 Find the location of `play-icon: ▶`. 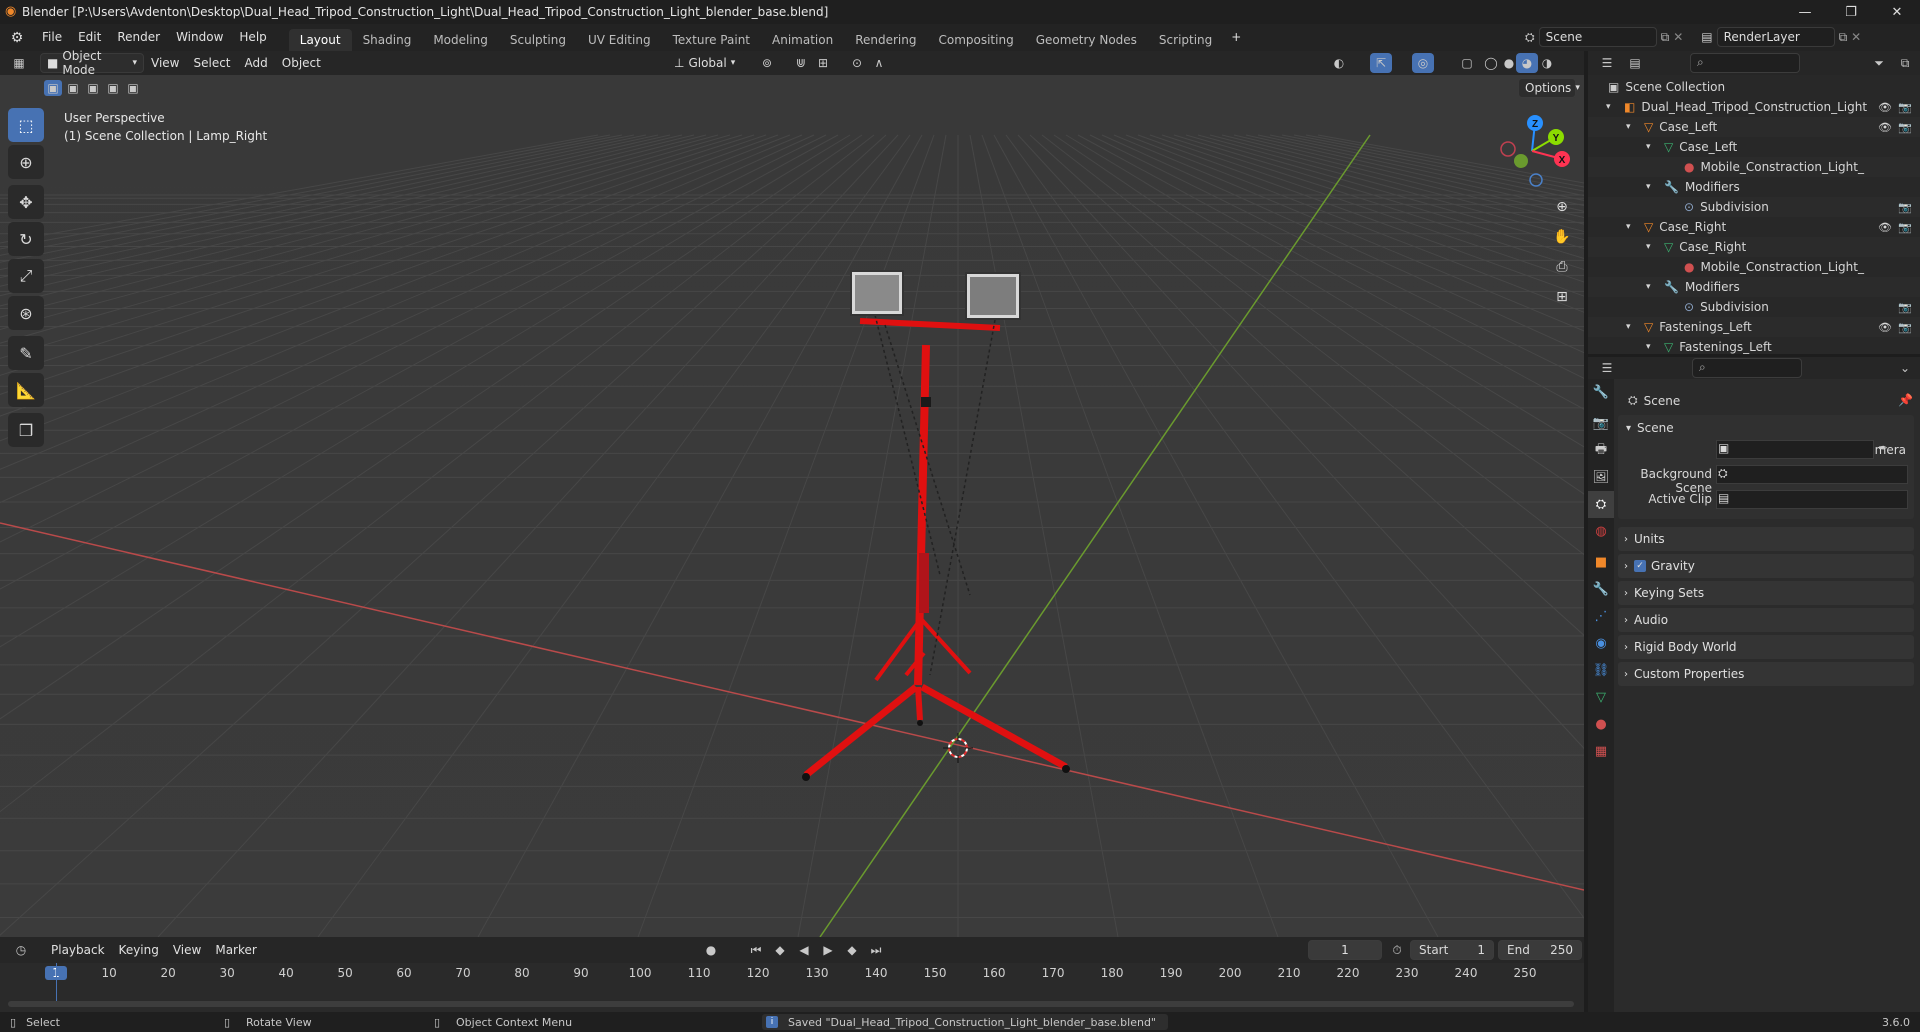

play-icon: ▶ is located at coordinates (828, 950).